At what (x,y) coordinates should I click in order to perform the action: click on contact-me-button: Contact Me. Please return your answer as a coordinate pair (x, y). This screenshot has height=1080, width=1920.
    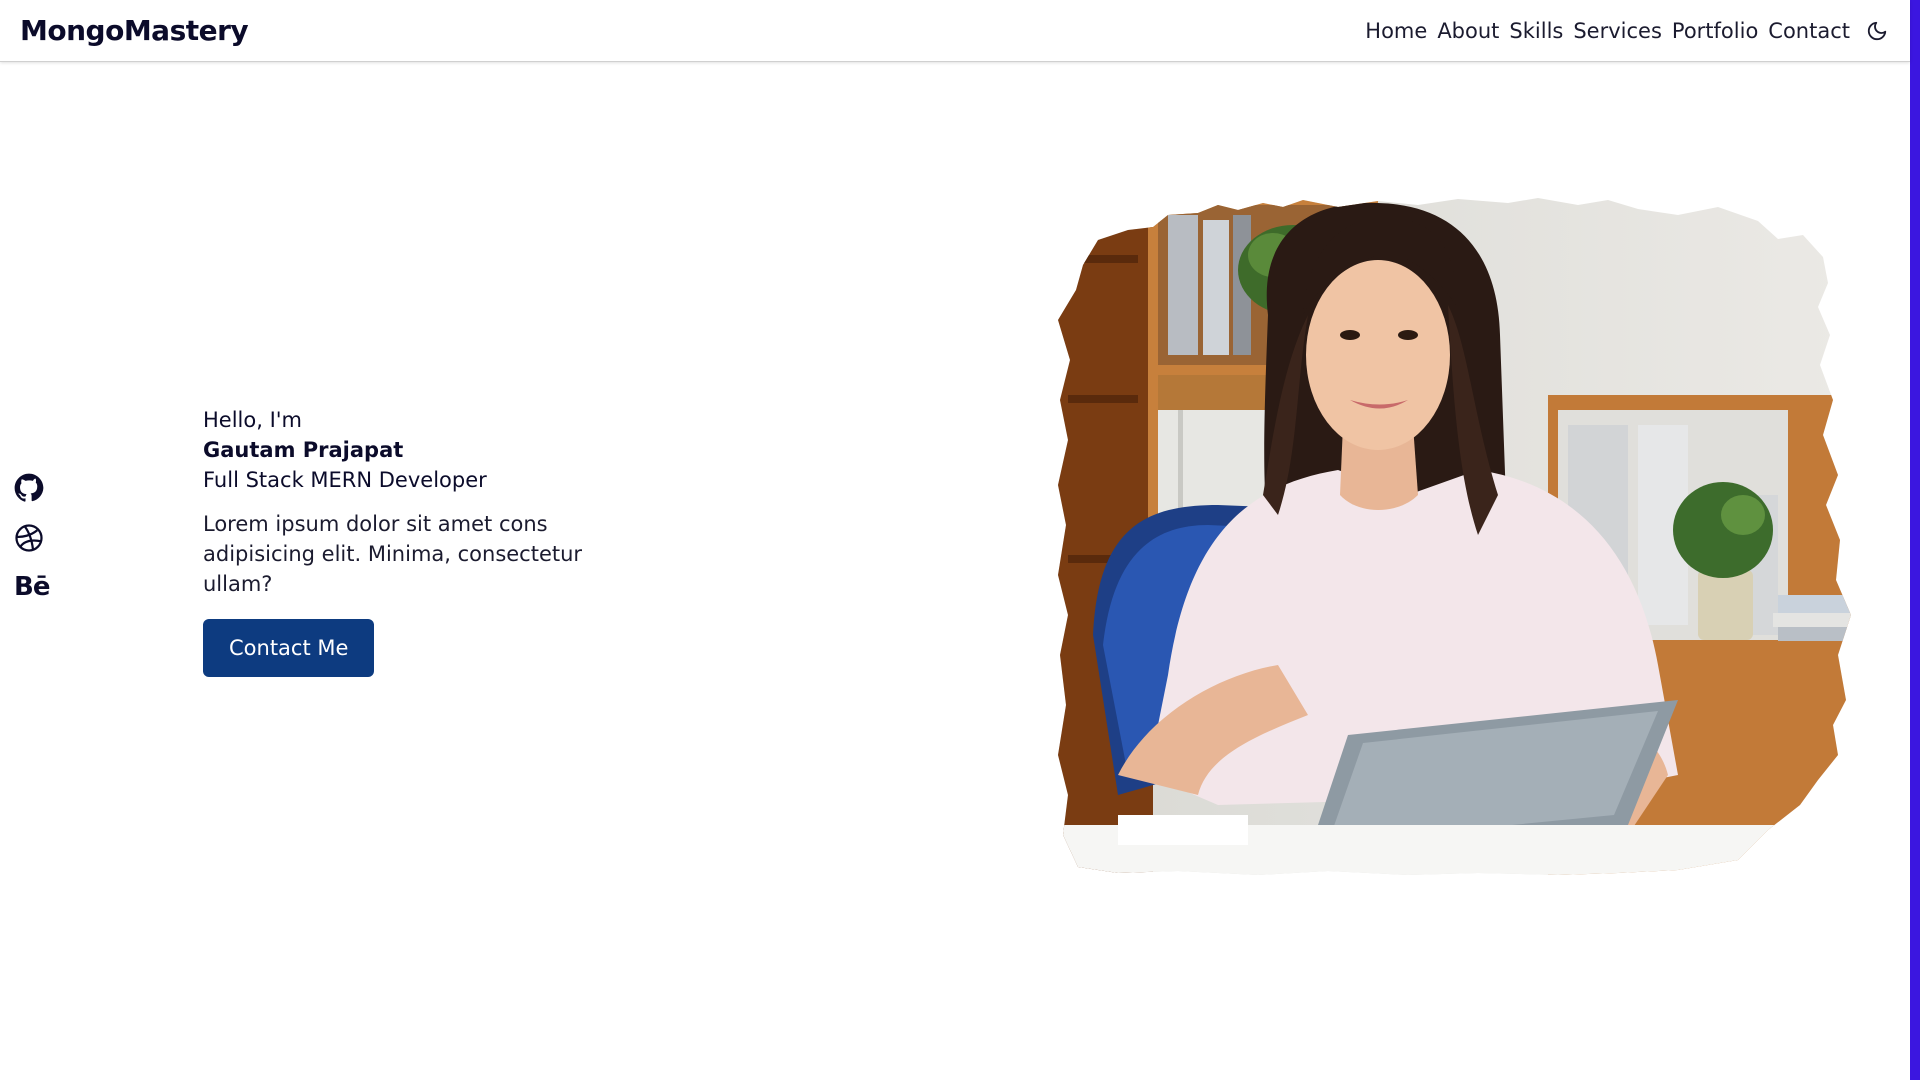
    Looking at the image, I should click on (289, 648).